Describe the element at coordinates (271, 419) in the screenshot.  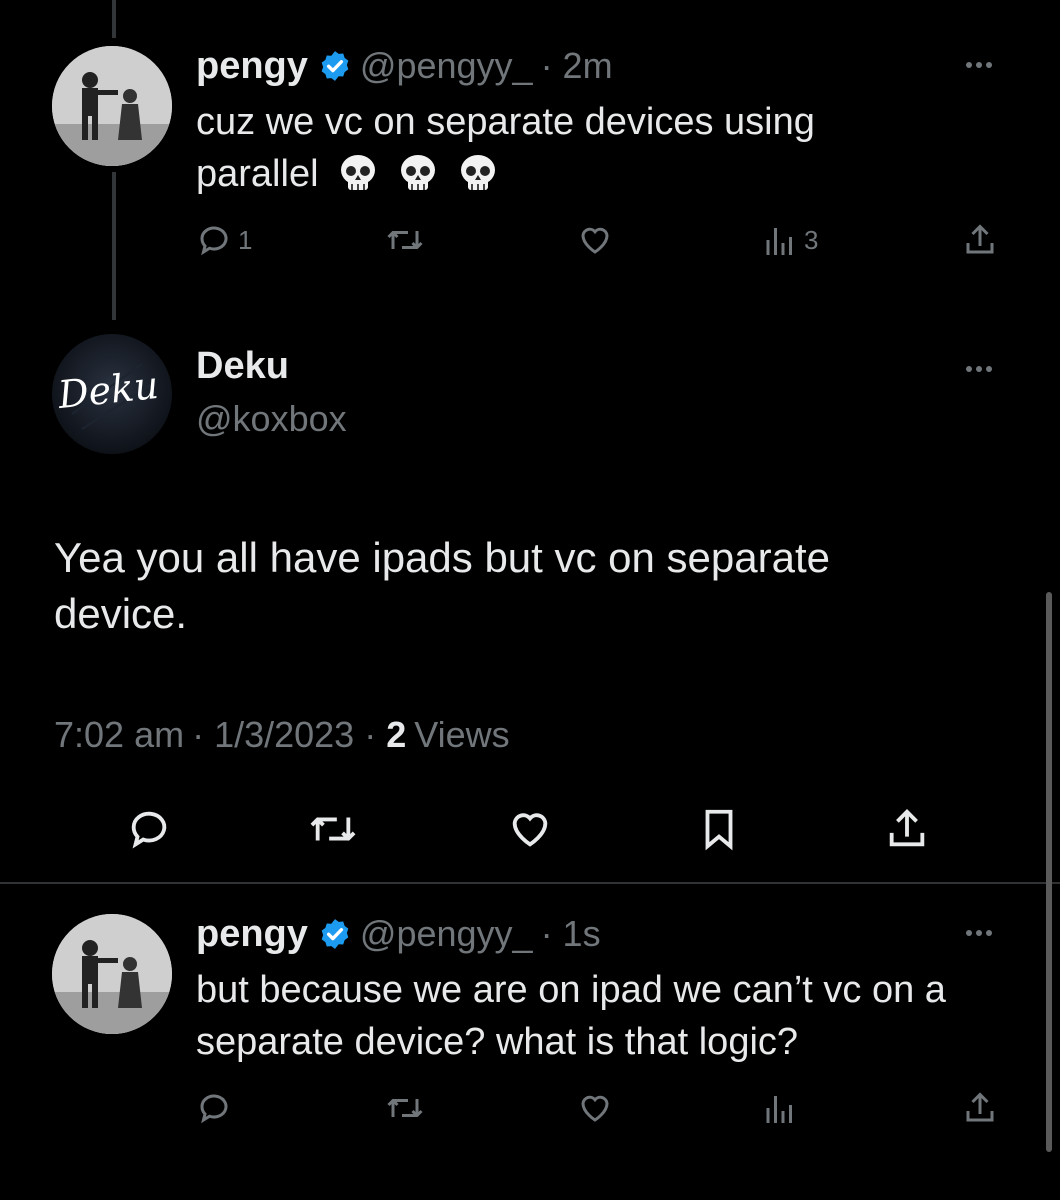
I see `author-handle: @koxbox` at that location.